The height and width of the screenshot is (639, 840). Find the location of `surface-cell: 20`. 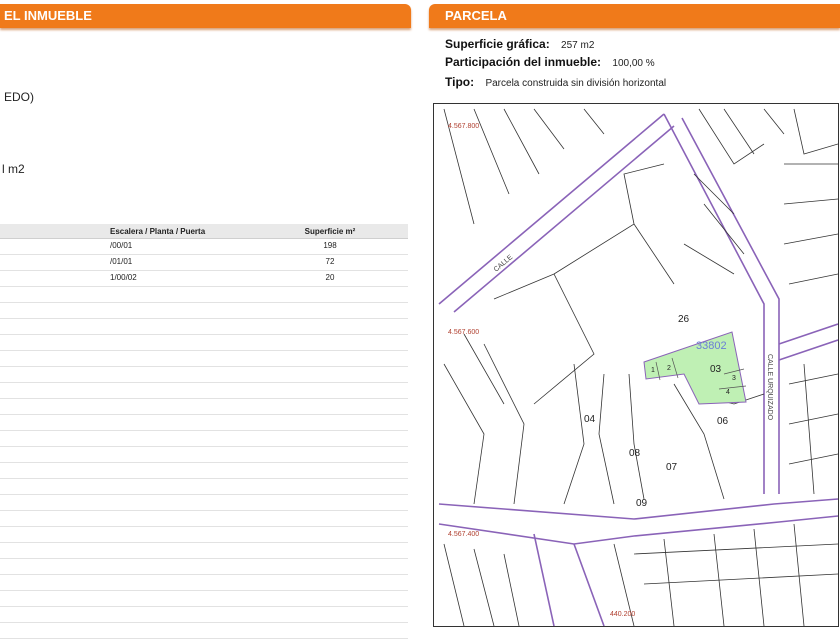

surface-cell: 20 is located at coordinates (330, 277).